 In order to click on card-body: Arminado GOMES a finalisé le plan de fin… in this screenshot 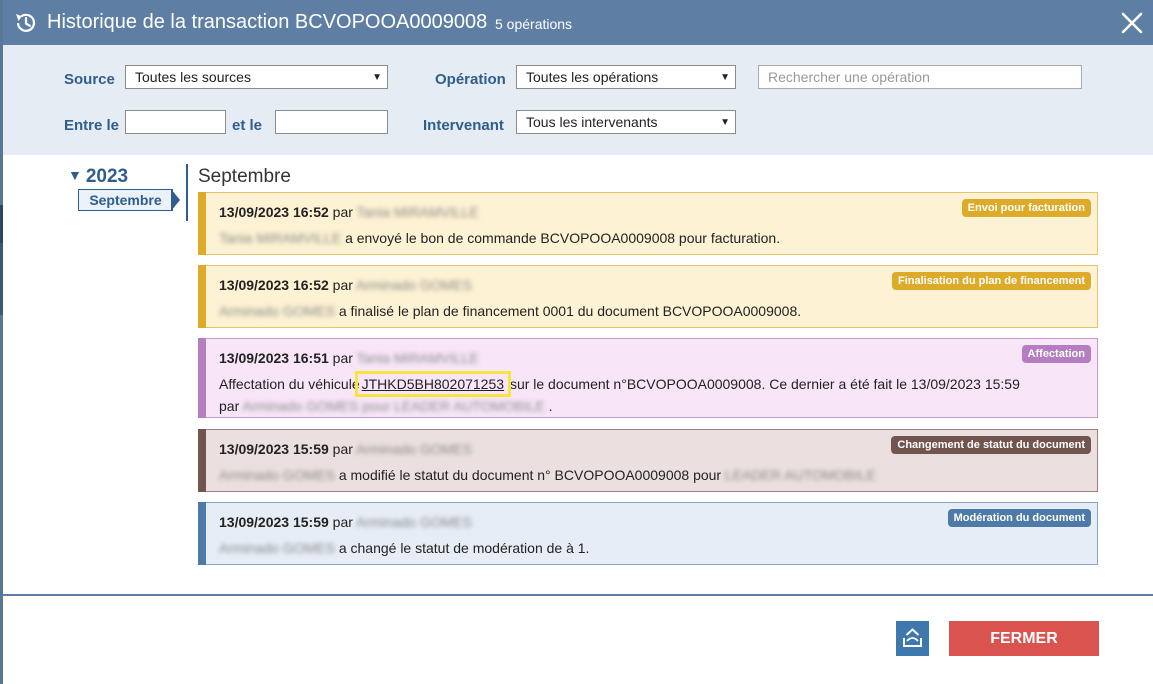, I will do `click(649, 311)`.